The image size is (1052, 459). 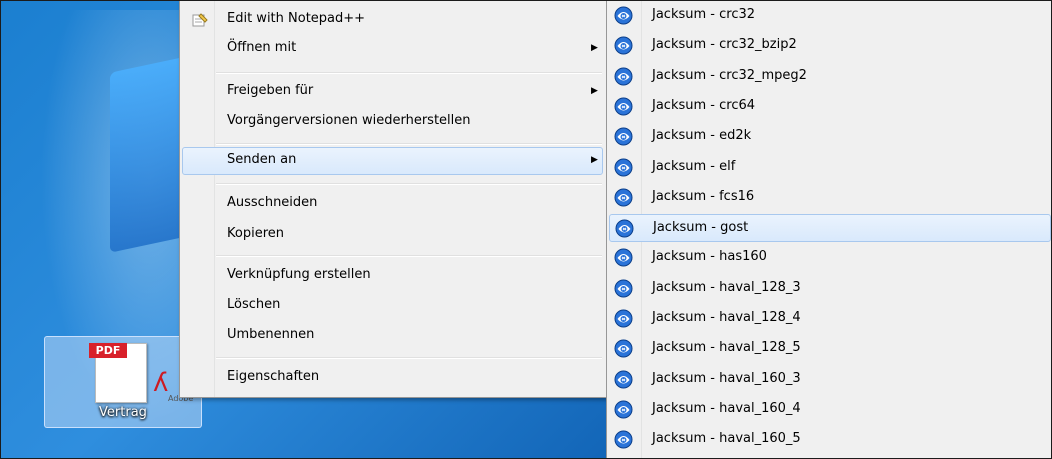 I want to click on menu-item-label: Vorgängerversionen wiederherstellen, so click(x=349, y=120).